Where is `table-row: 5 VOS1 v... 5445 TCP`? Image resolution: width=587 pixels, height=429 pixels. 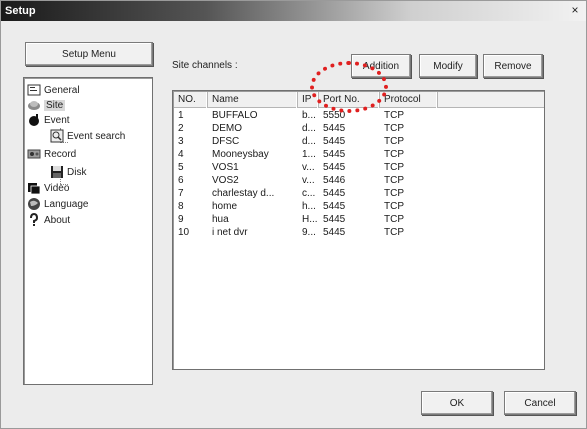 table-row: 5 VOS1 v... 5445 TCP is located at coordinates (359, 168).